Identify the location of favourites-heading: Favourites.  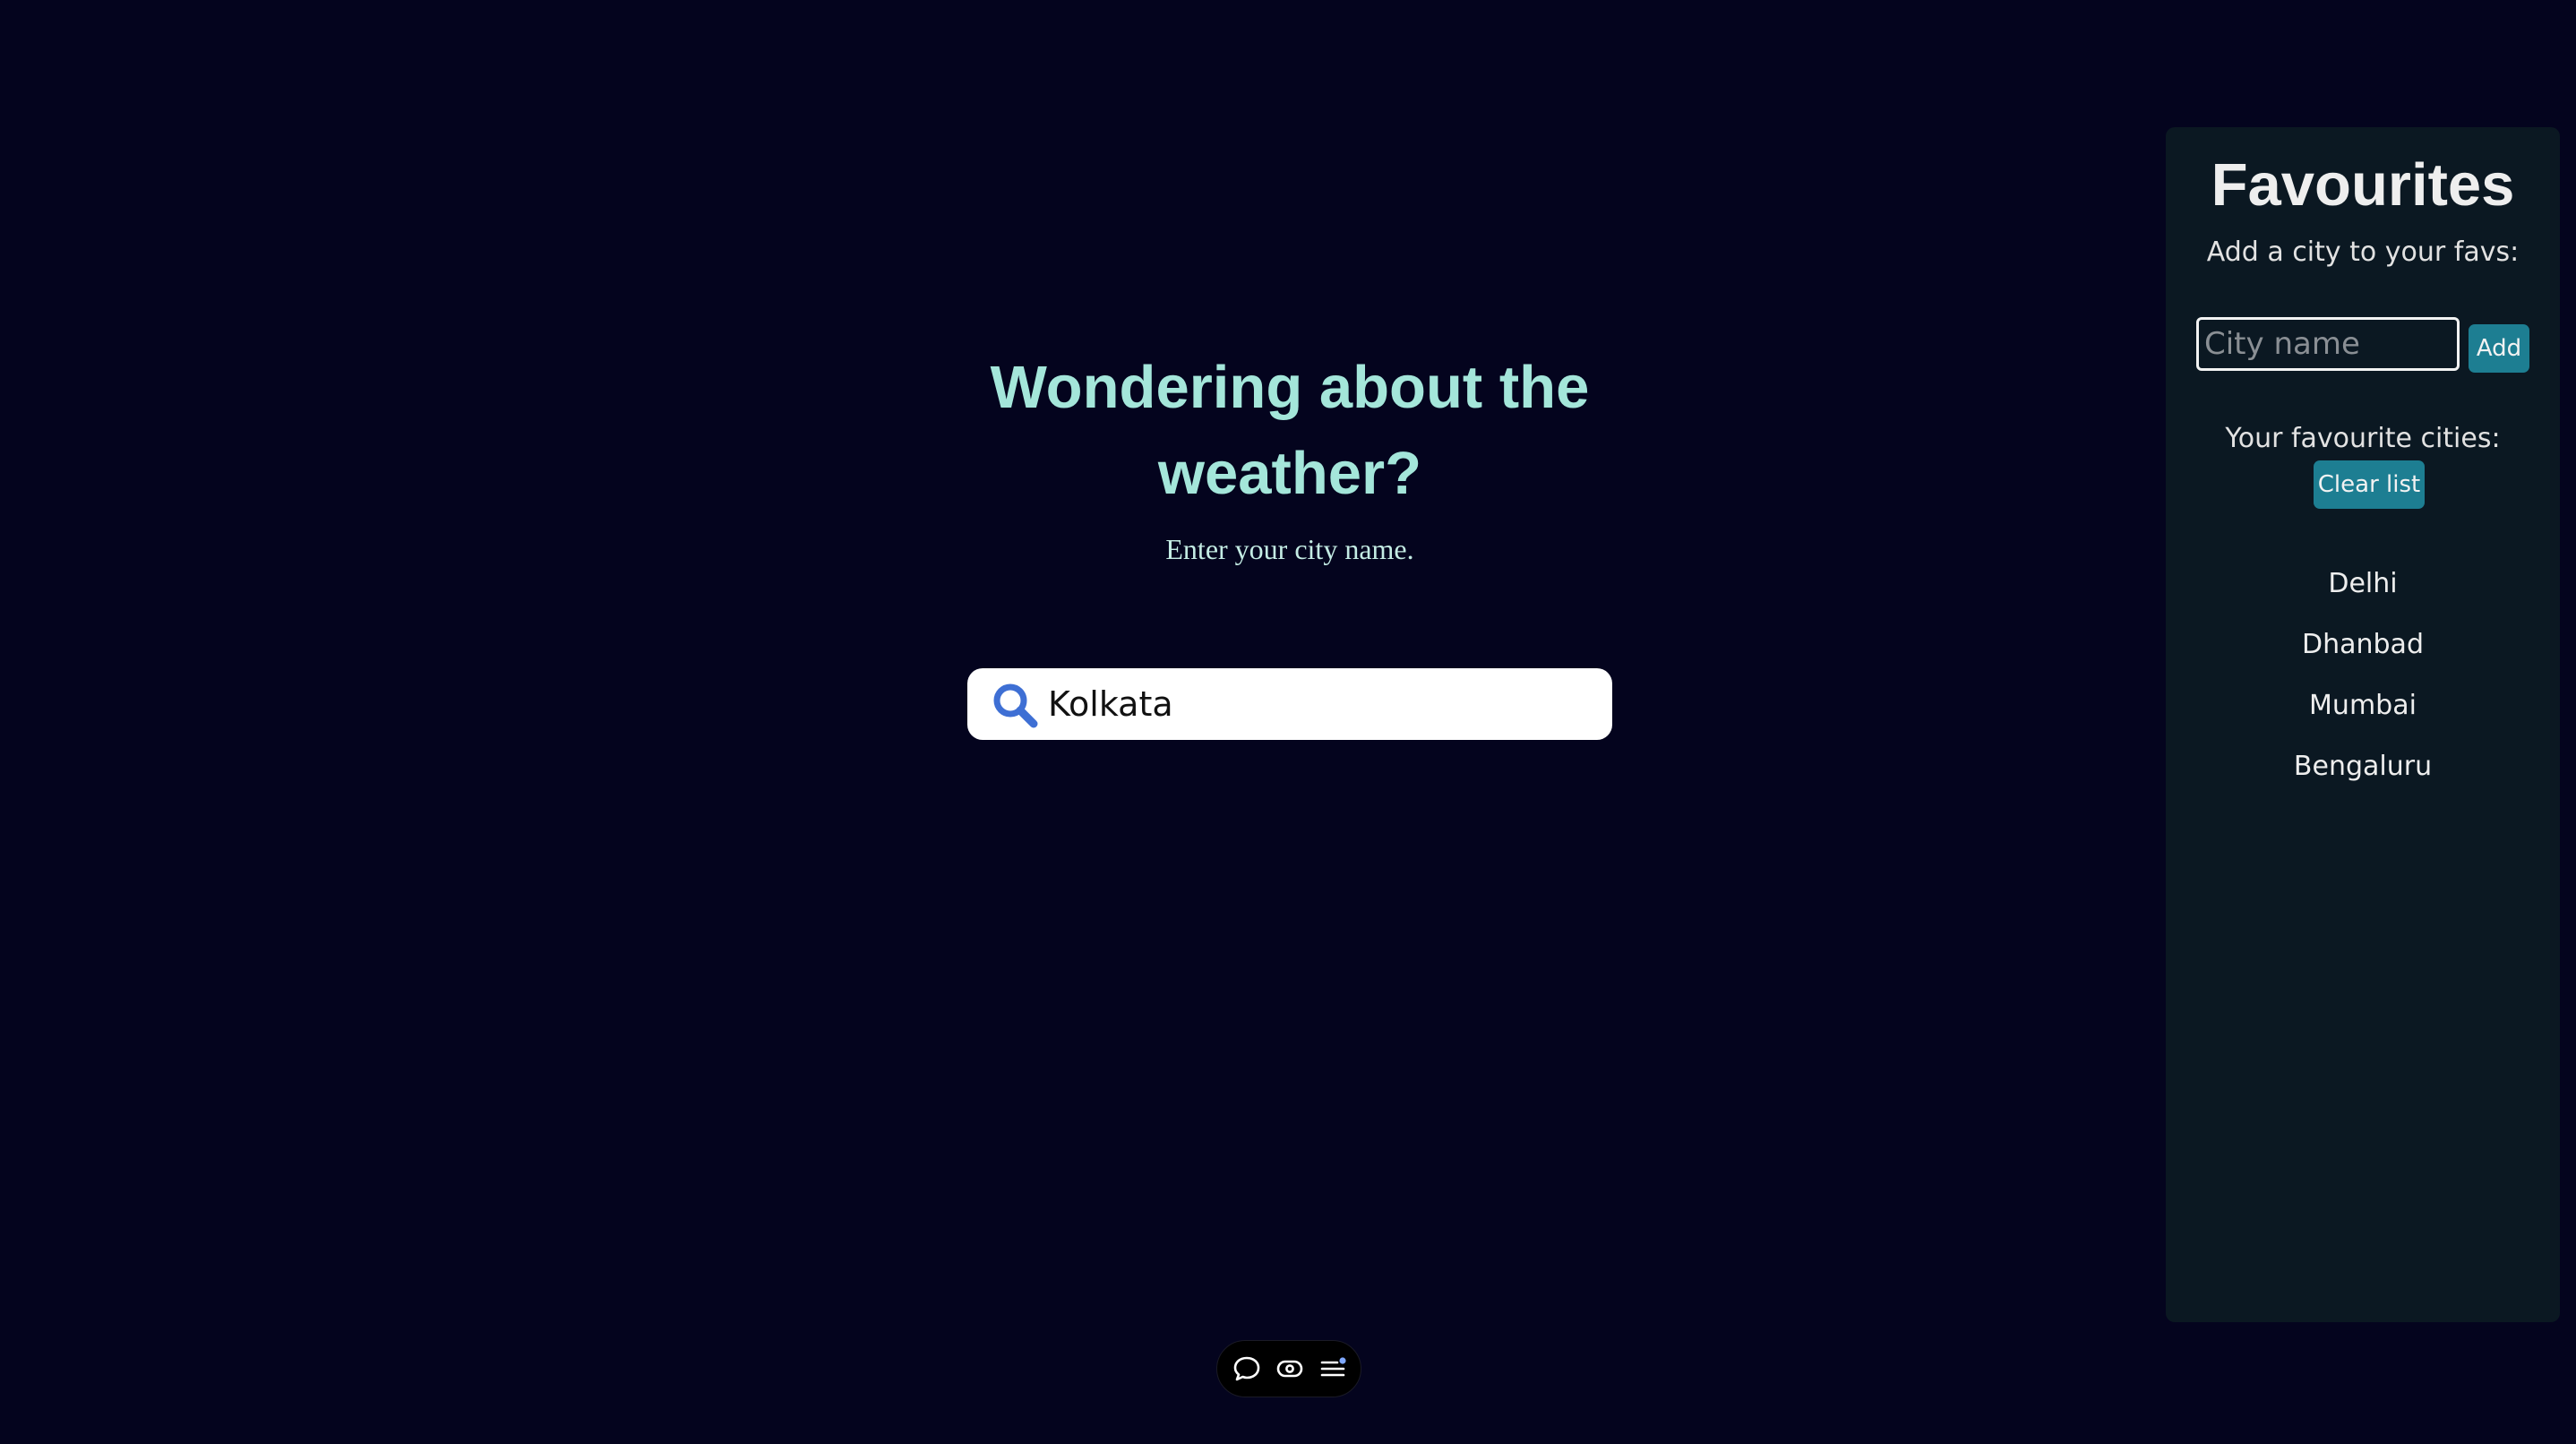
(2363, 185).